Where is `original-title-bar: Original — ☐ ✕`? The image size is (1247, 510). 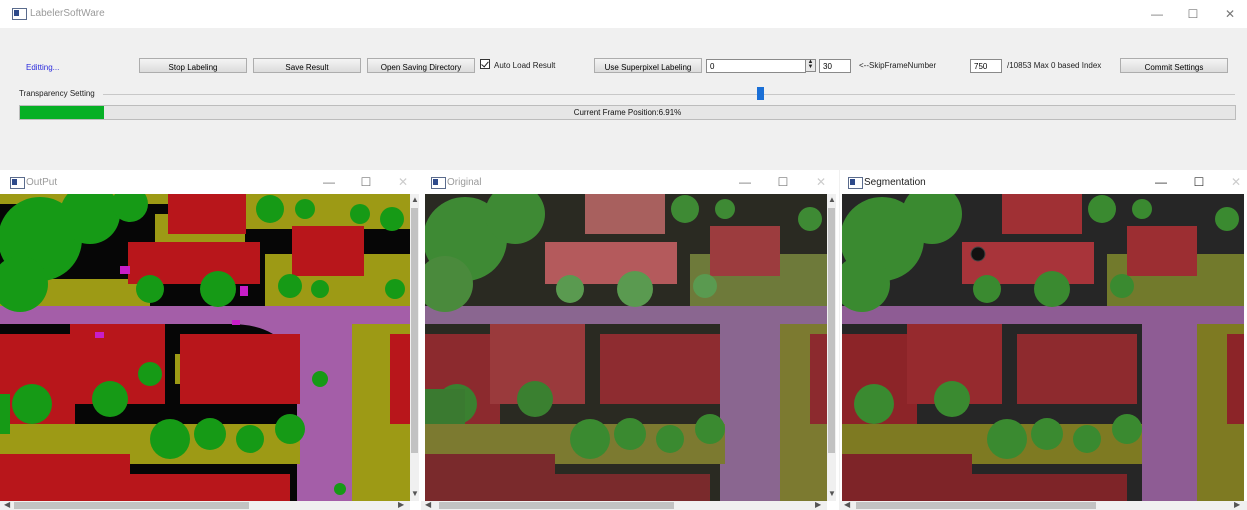 original-title-bar: Original — ☐ ✕ is located at coordinates (630, 182).